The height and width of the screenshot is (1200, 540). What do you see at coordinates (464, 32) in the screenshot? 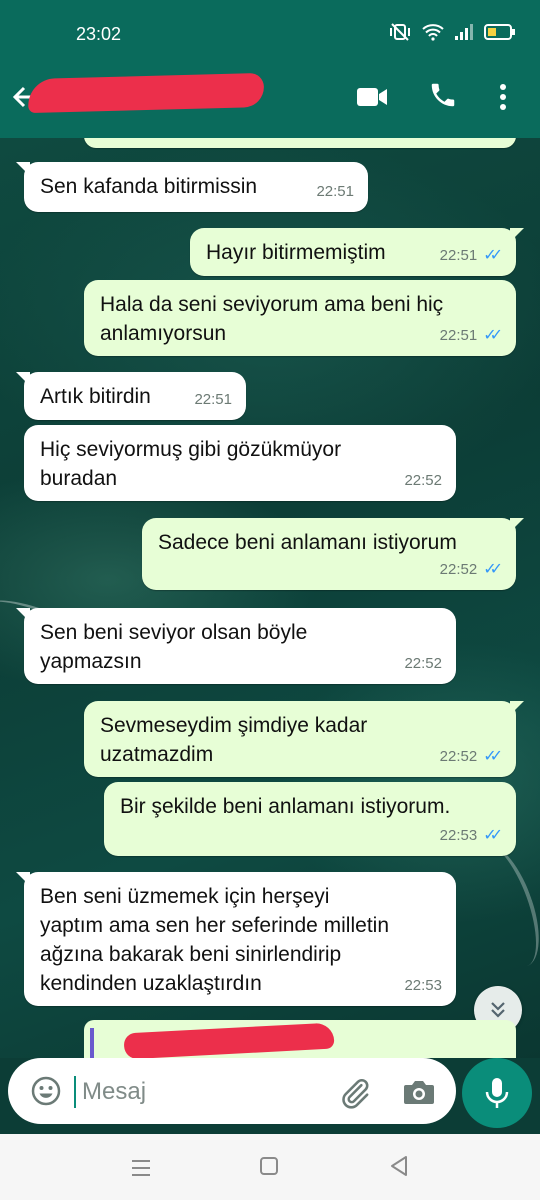
I see `signal-icon` at bounding box center [464, 32].